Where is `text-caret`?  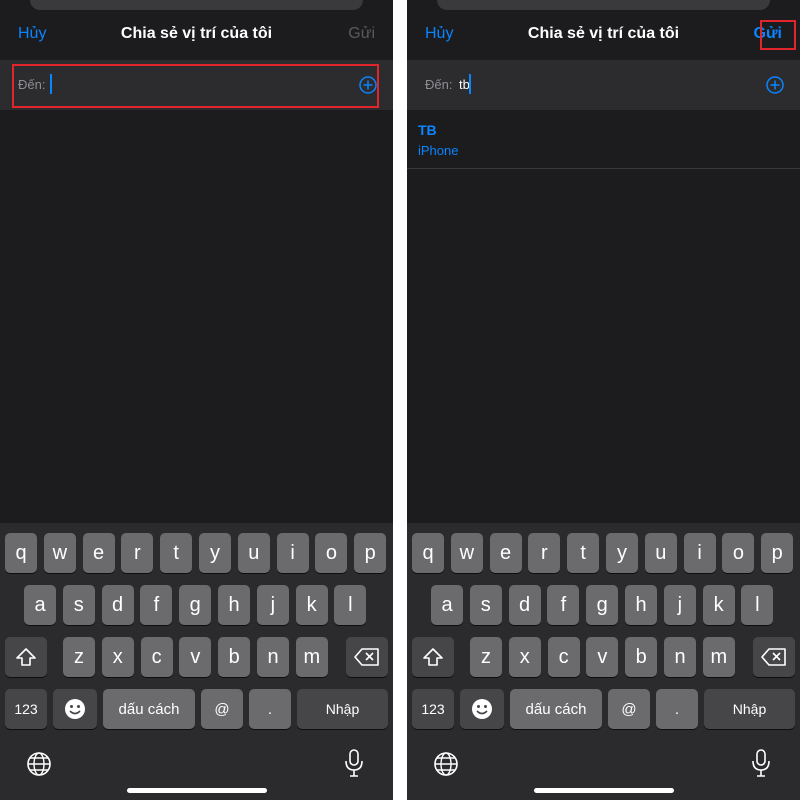 text-caret is located at coordinates (470, 84).